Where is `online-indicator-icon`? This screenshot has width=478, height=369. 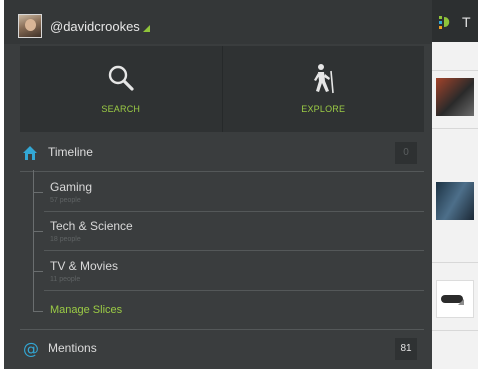
online-indicator-icon is located at coordinates (146, 28).